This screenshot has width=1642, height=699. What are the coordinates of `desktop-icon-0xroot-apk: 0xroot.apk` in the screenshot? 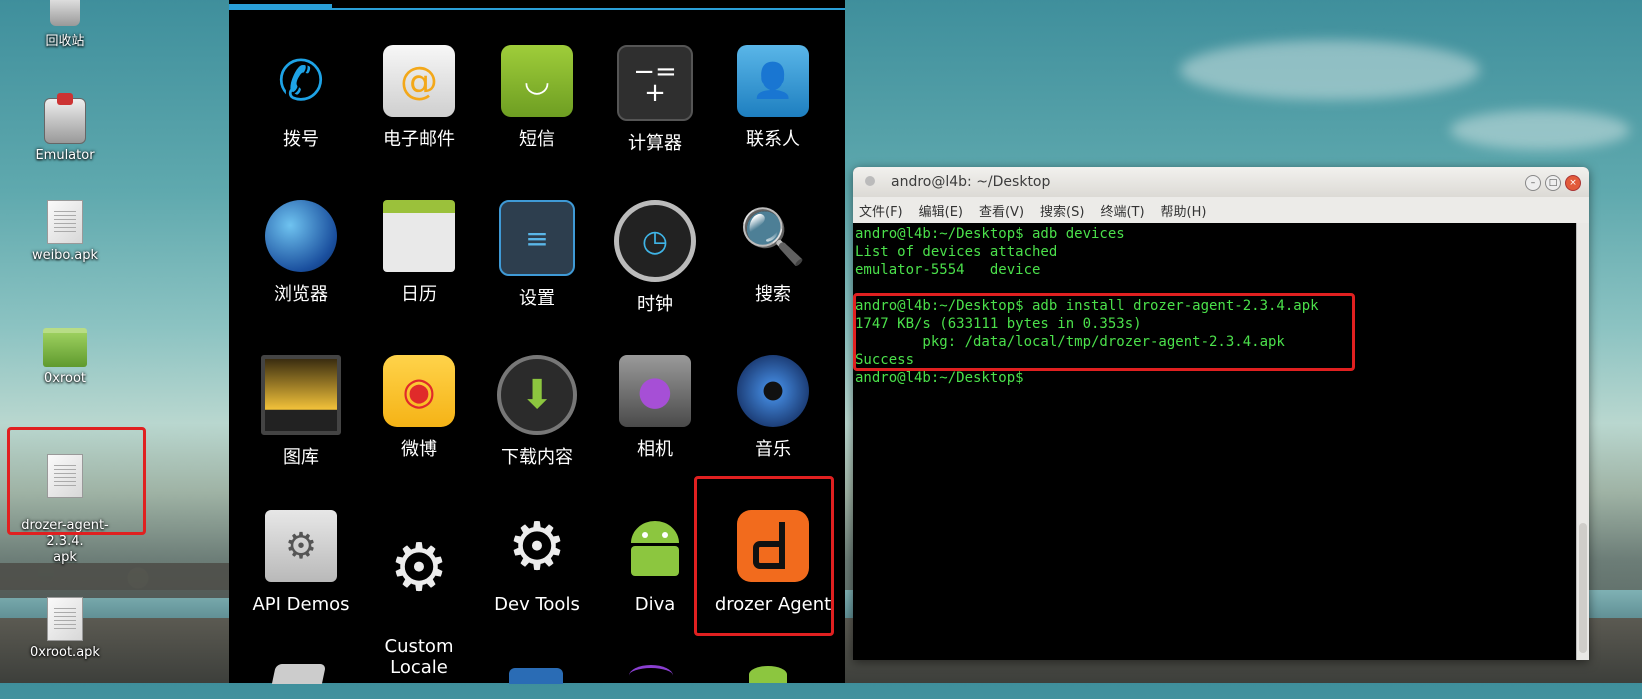 It's located at (65, 628).